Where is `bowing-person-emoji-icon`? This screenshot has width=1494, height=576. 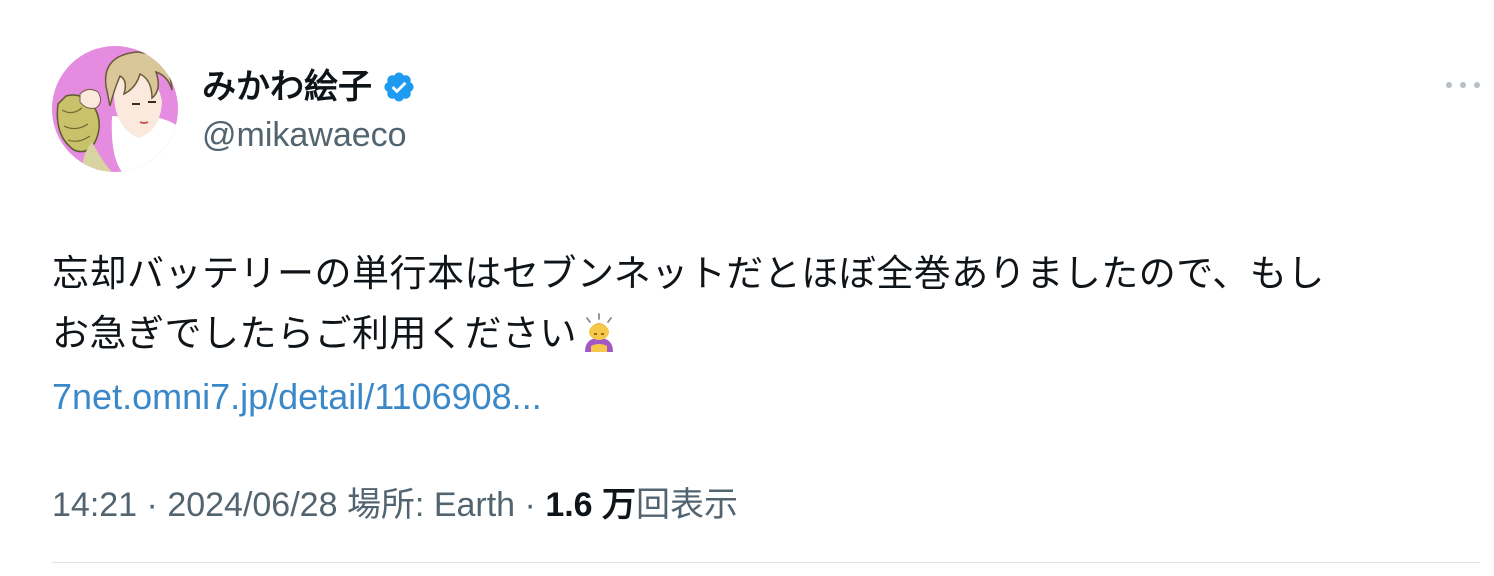 bowing-person-emoji-icon is located at coordinates (599, 331).